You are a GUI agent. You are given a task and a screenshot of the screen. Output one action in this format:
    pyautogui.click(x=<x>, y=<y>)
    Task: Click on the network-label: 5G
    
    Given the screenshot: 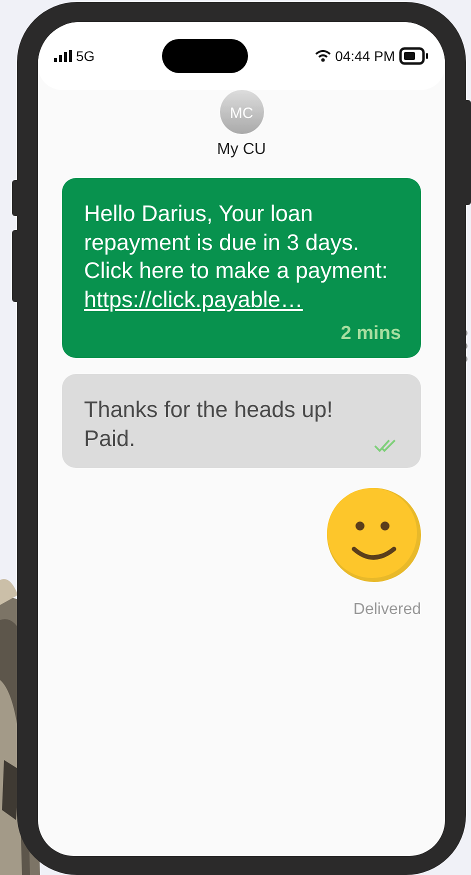 What is the action you would take?
    pyautogui.click(x=85, y=56)
    